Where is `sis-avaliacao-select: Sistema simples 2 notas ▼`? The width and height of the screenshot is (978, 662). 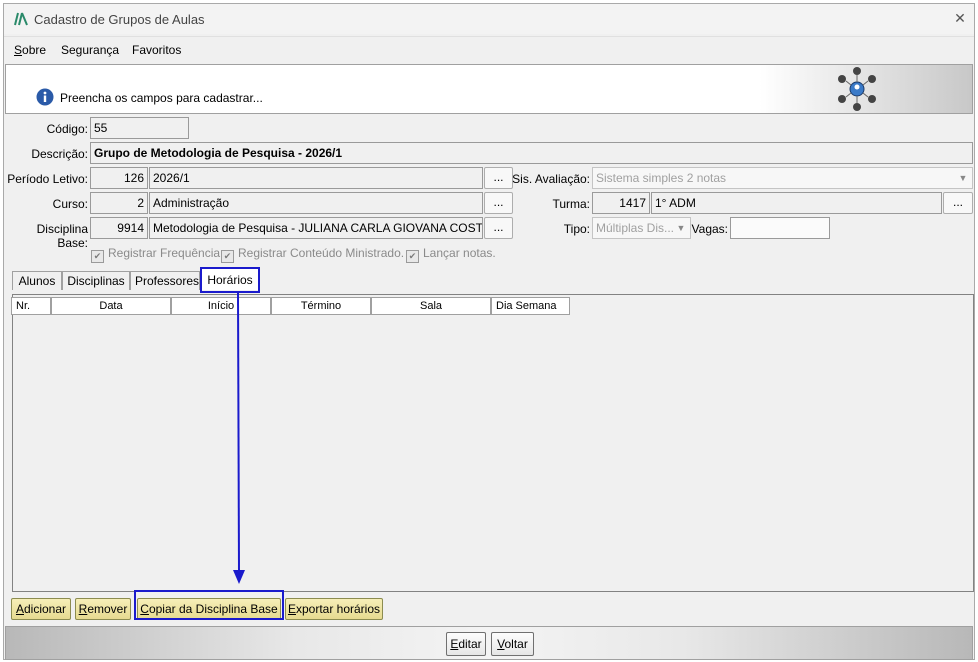 sis-avaliacao-select: Sistema simples 2 notas ▼ is located at coordinates (782, 178).